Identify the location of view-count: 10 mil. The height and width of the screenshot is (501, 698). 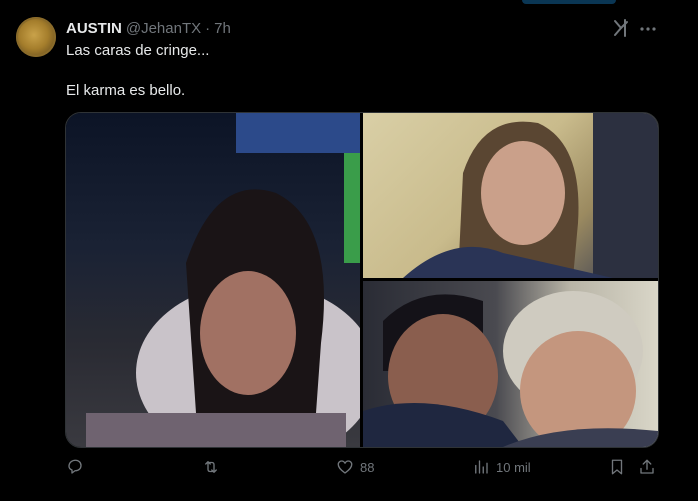
(513, 467).